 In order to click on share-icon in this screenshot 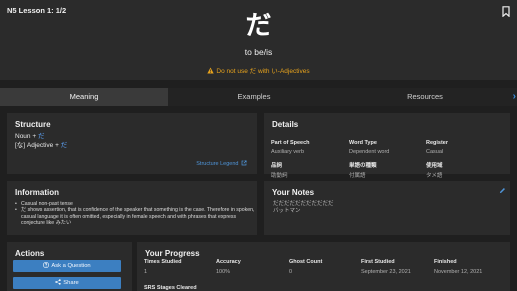, I will do `click(58, 282)`.